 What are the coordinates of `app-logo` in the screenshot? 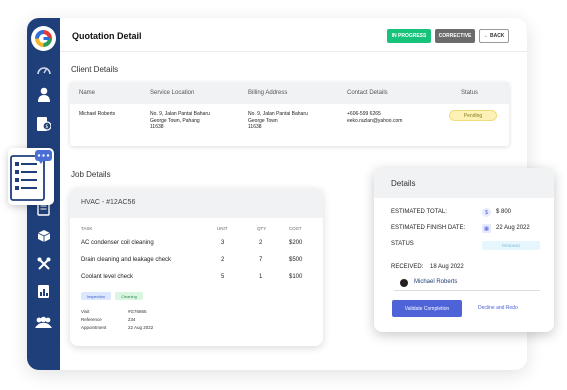 It's located at (43, 38).